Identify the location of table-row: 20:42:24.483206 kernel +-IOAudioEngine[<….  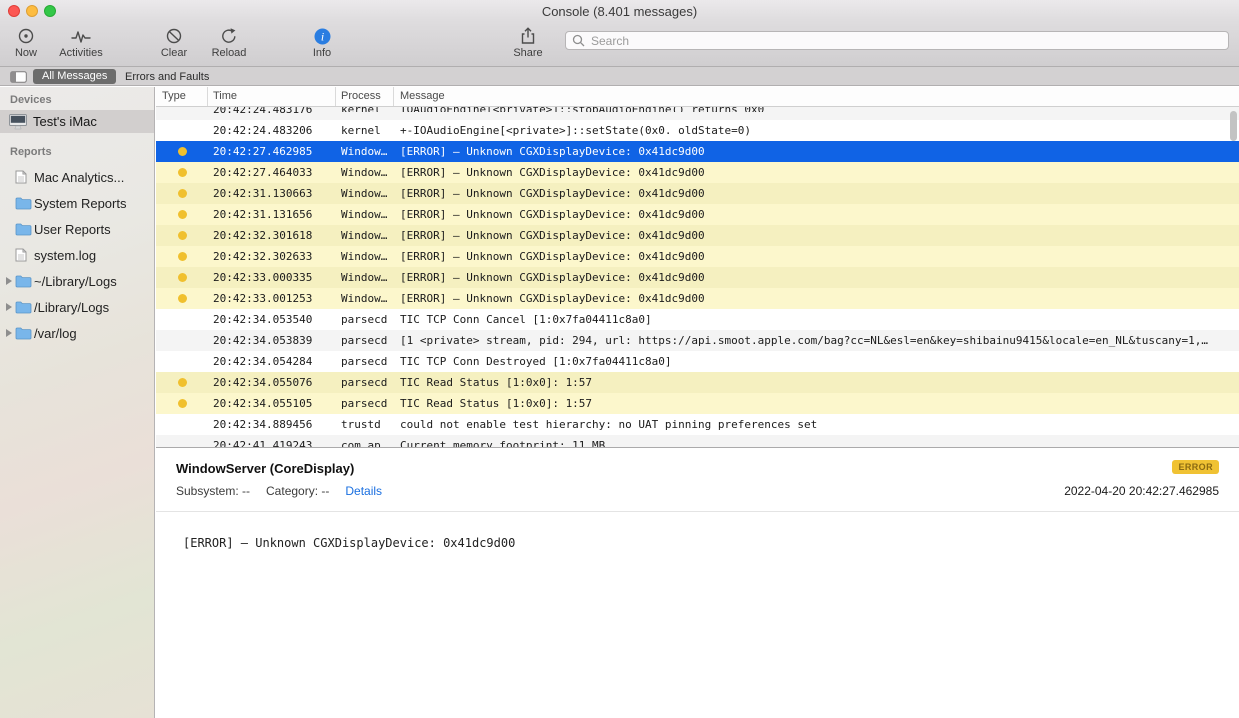
(697, 130).